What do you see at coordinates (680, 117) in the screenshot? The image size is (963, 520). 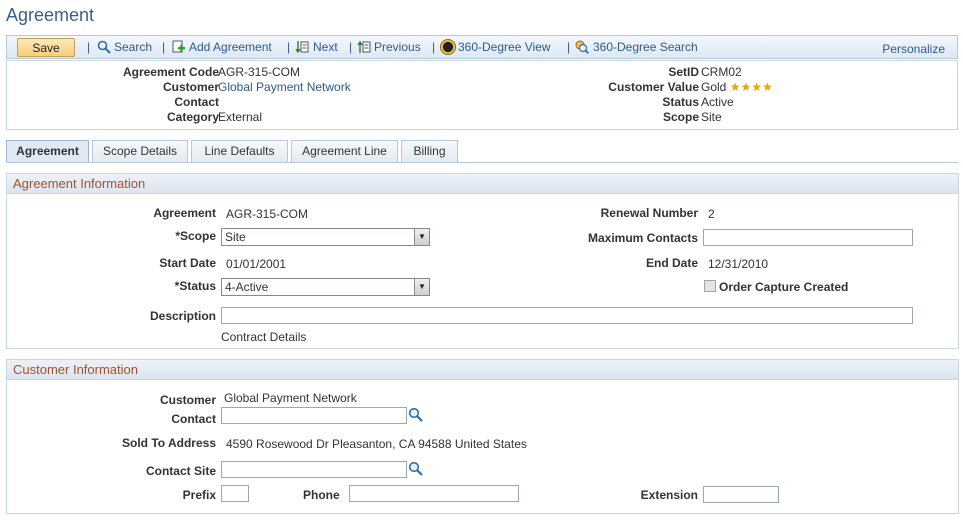 I see `scope-label: Scope` at bounding box center [680, 117].